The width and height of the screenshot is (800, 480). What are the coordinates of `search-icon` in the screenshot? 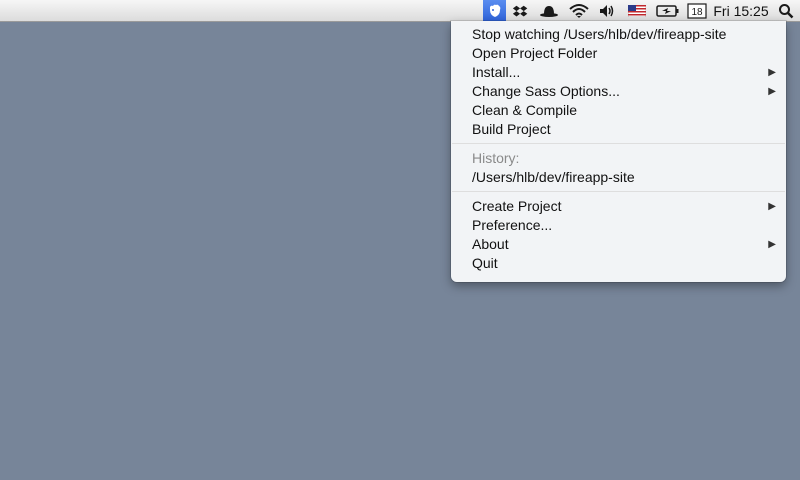 It's located at (786, 10).